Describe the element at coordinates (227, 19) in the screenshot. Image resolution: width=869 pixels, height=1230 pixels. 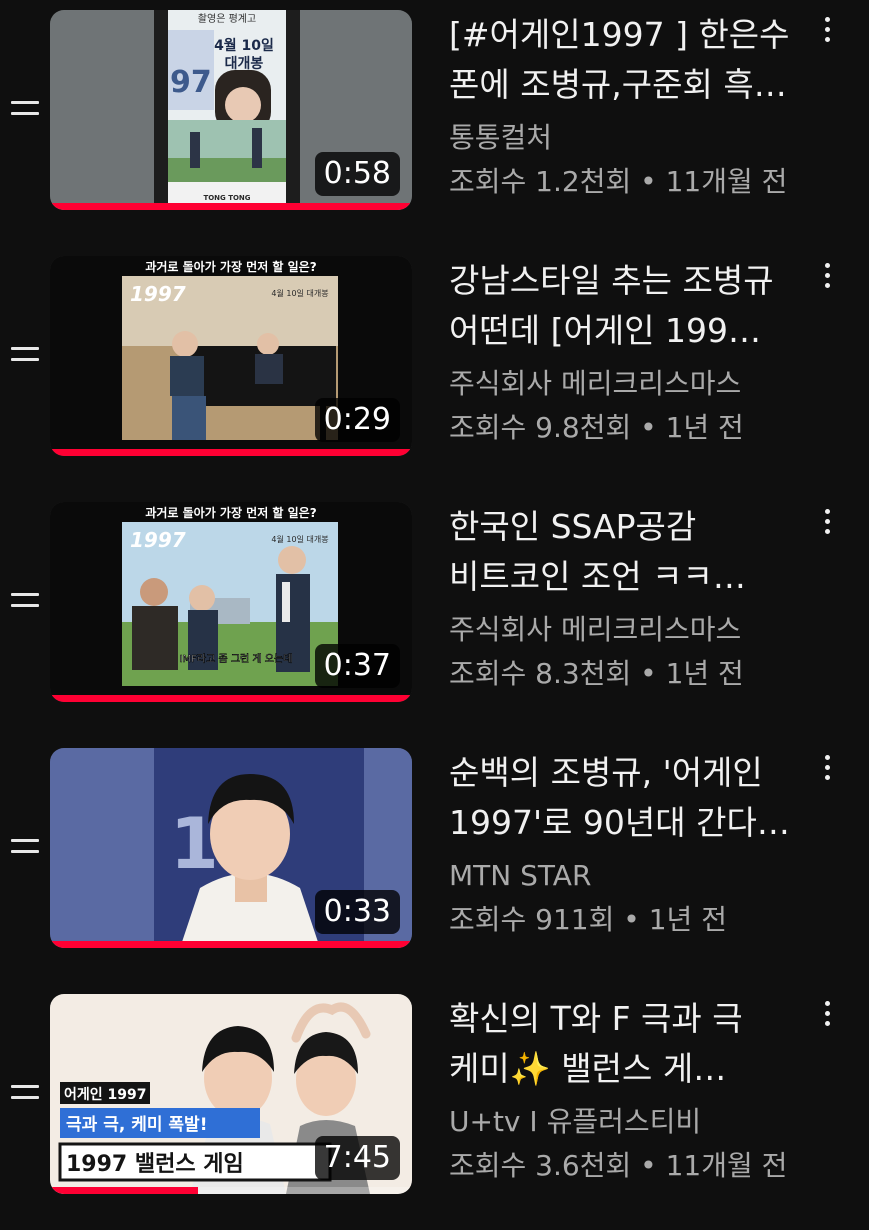
I see `thumbnail-text: 촬영은 평계고` at that location.